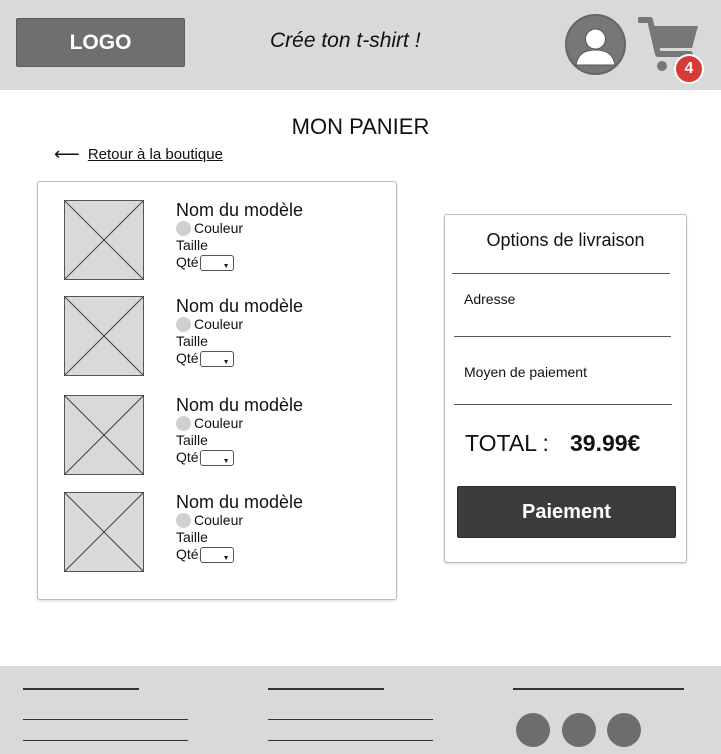  I want to click on site-header: LOGO Crée ton t-shirt ! 4, so click(360, 45).